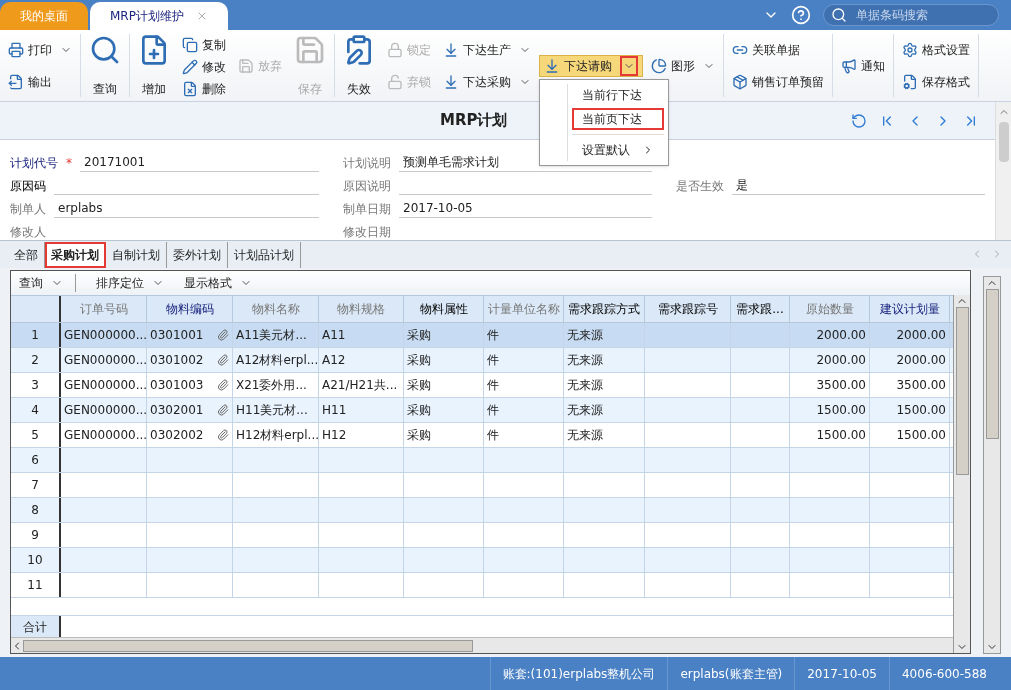 The height and width of the screenshot is (690, 1011). I want to click on toolbar-button: 保存格式, so click(936, 82).